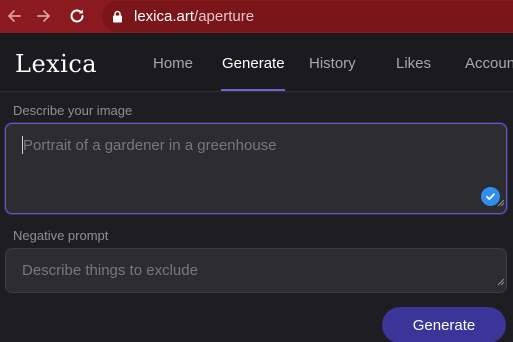 Image resolution: width=513 pixels, height=342 pixels. I want to click on generate-button: Generate, so click(444, 324).